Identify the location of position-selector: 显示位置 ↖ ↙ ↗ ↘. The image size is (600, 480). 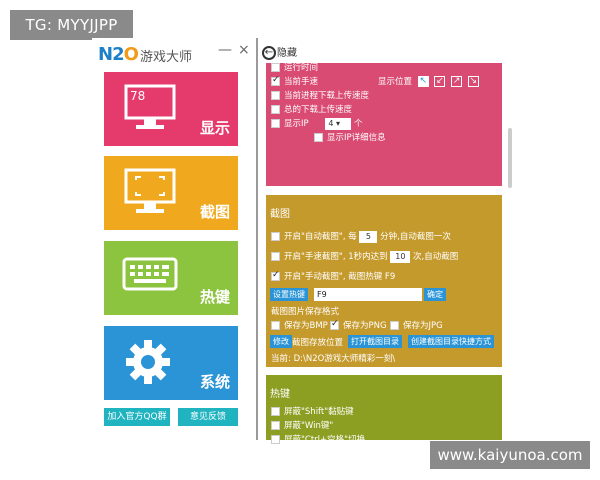
(428, 81).